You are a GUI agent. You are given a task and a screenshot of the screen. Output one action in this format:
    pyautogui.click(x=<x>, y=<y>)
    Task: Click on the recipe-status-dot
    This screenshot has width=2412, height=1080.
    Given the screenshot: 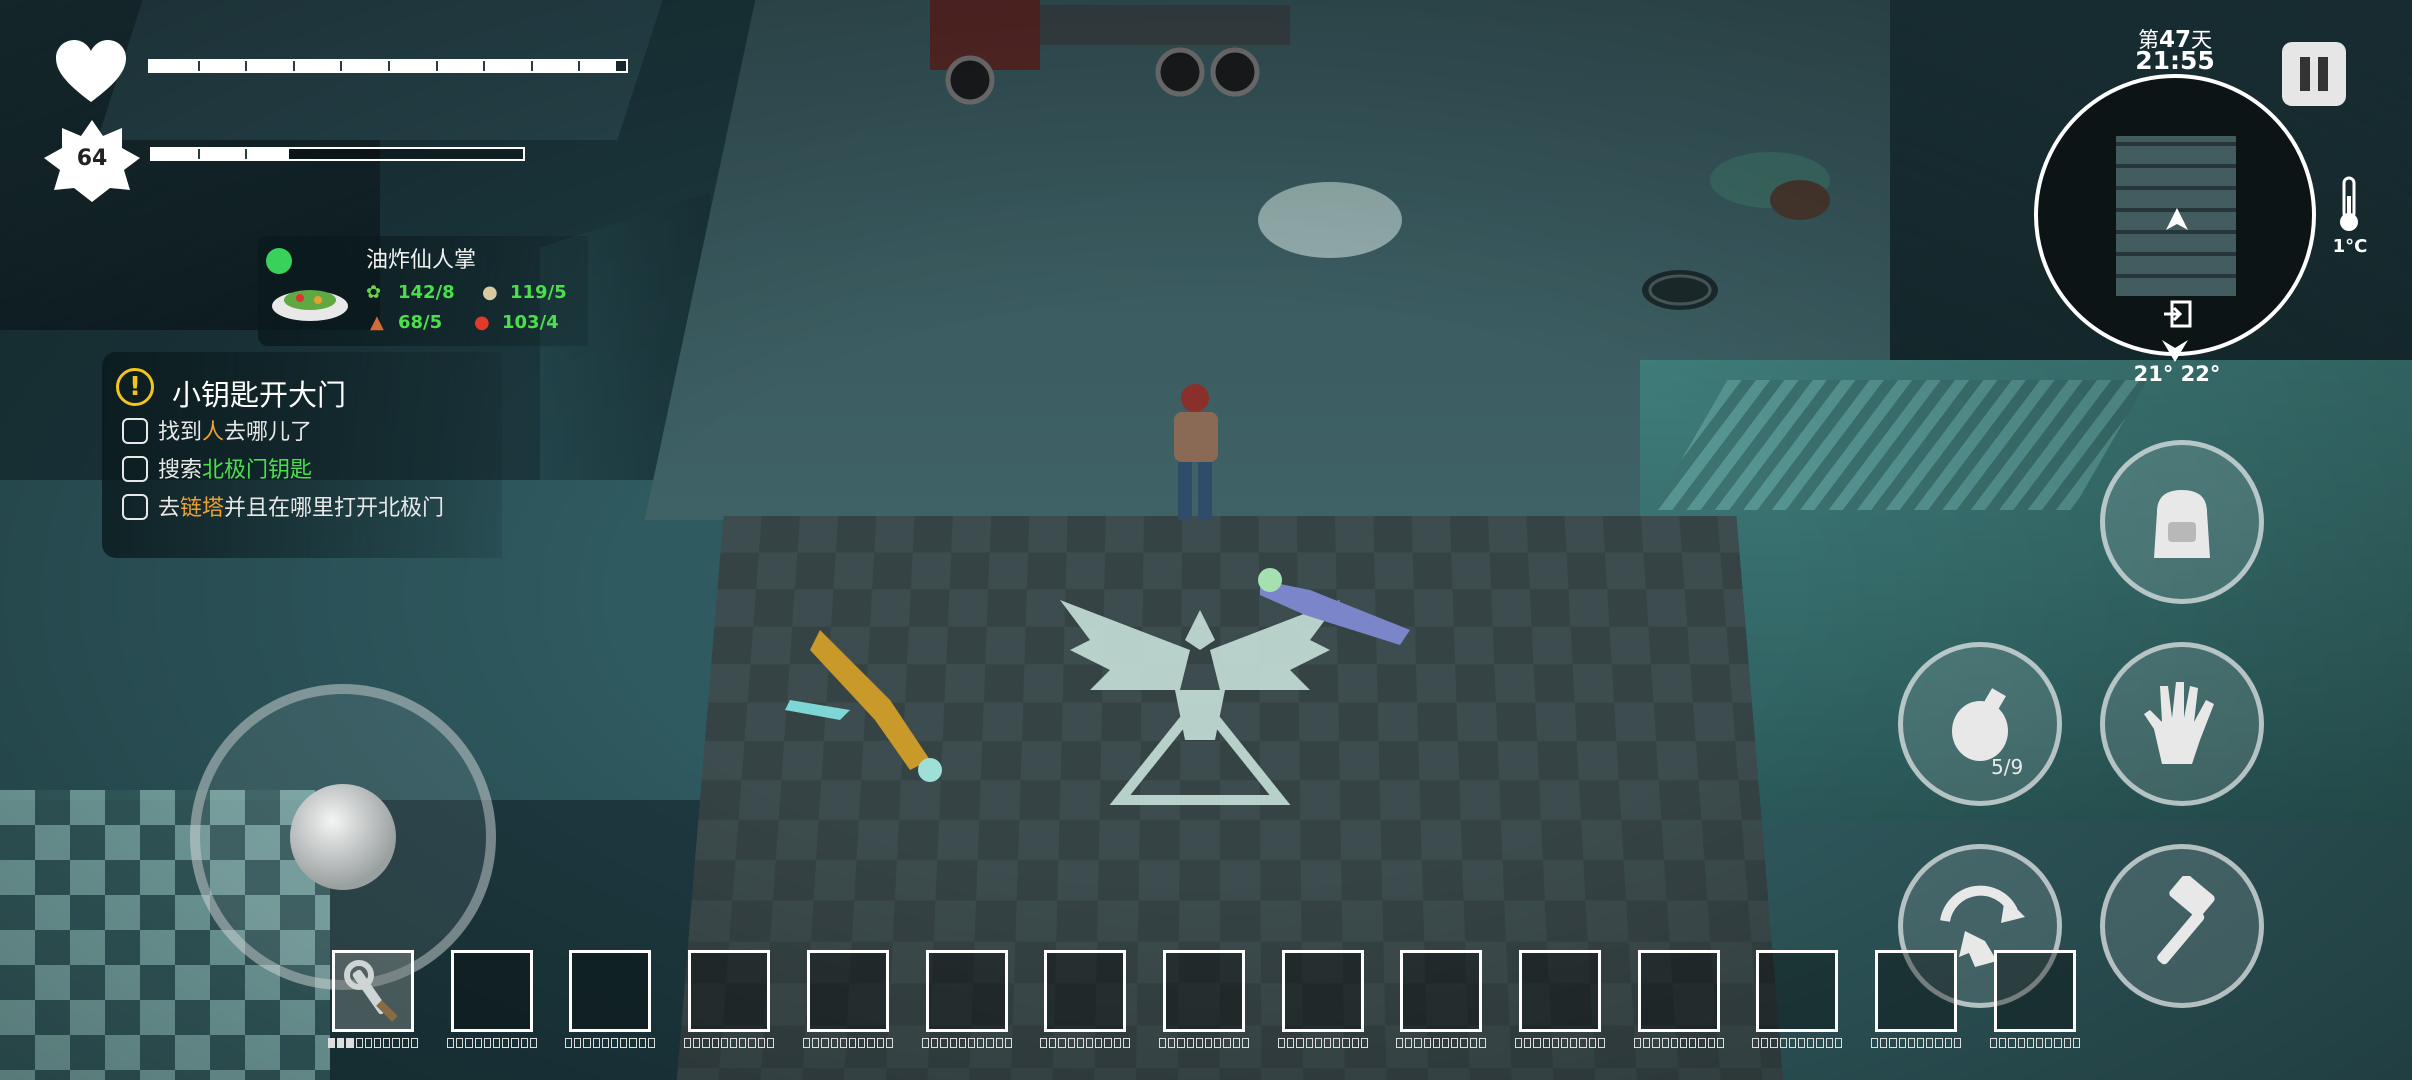 What is the action you would take?
    pyautogui.click(x=279, y=261)
    